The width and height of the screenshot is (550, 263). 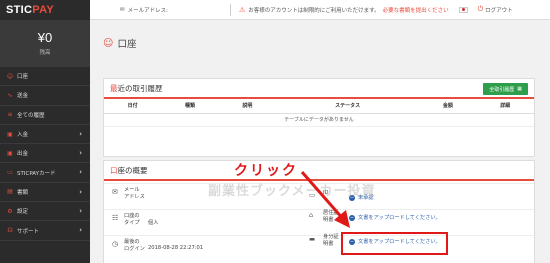 What do you see at coordinates (499, 10) in the screenshot?
I see `logout-label: ログアウト` at bounding box center [499, 10].